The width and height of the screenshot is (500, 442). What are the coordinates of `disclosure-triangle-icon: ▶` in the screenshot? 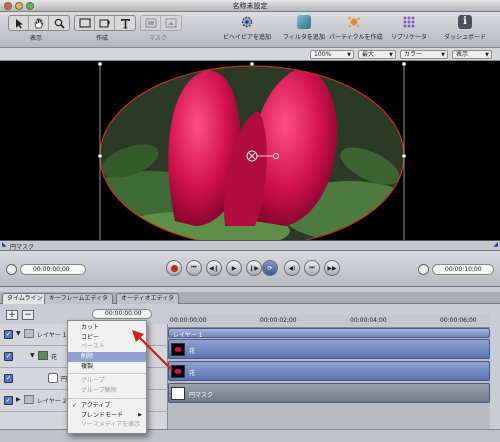 It's located at (18, 399).